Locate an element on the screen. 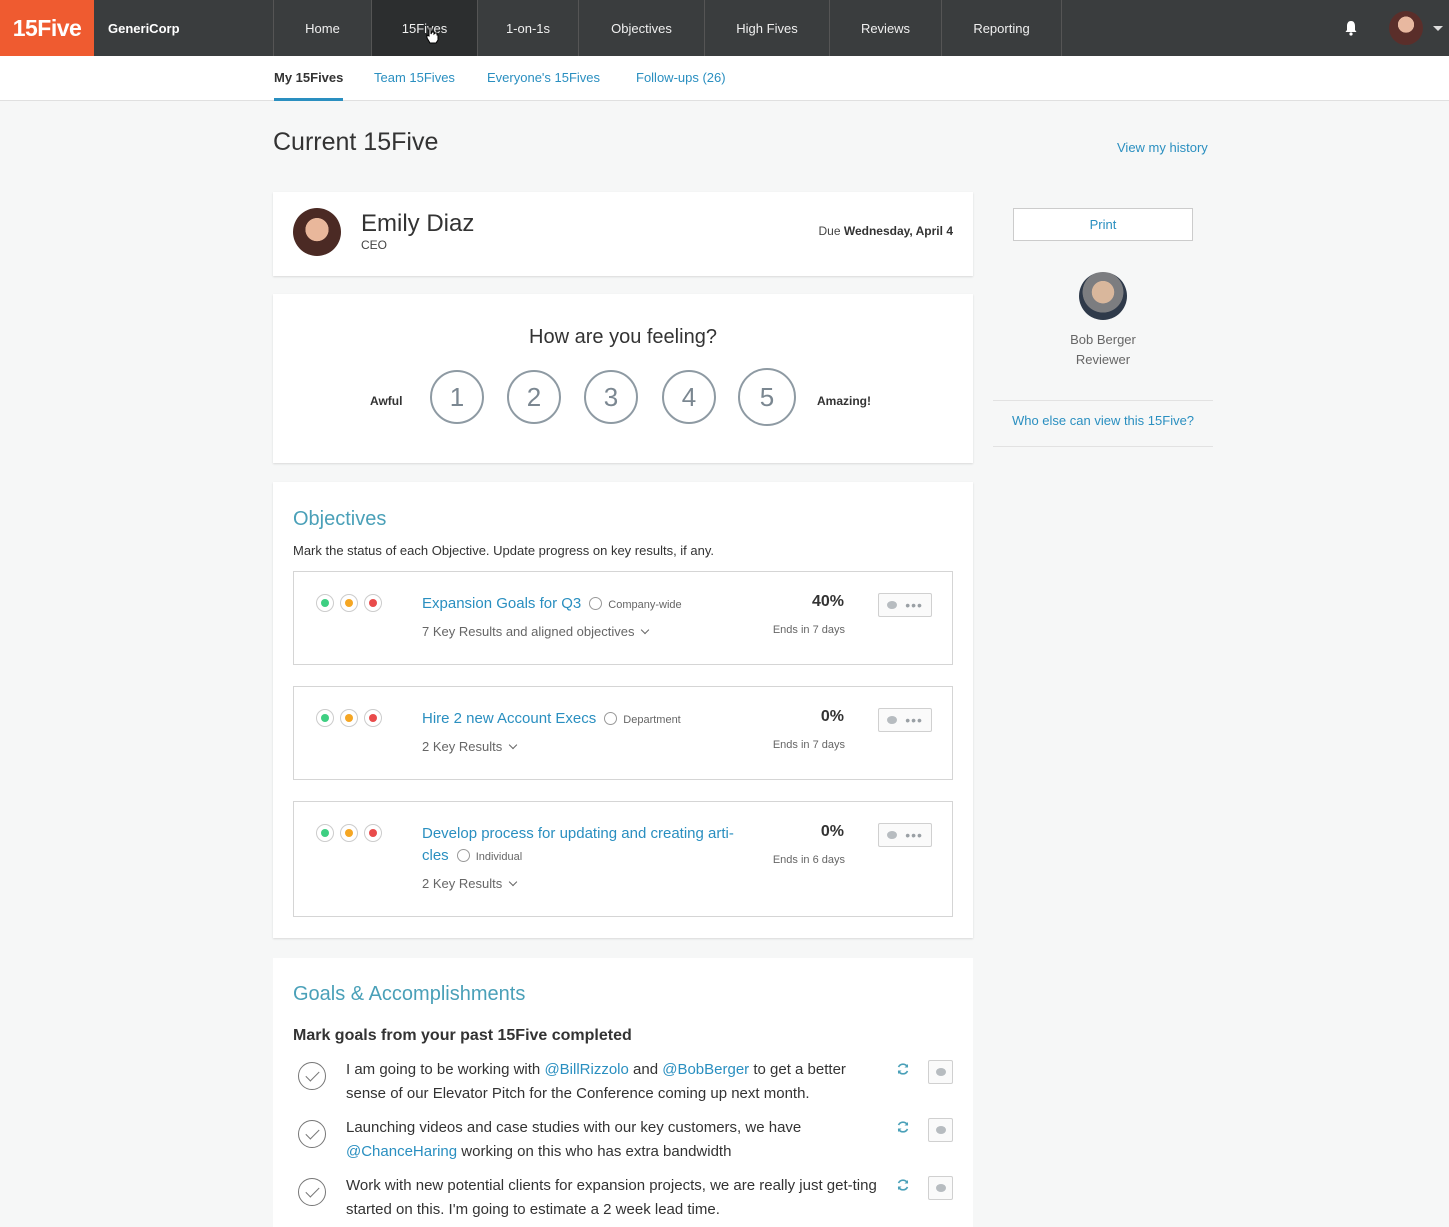 This screenshot has height=1227, width=1449. page-title: Current 15Five is located at coordinates (356, 142).